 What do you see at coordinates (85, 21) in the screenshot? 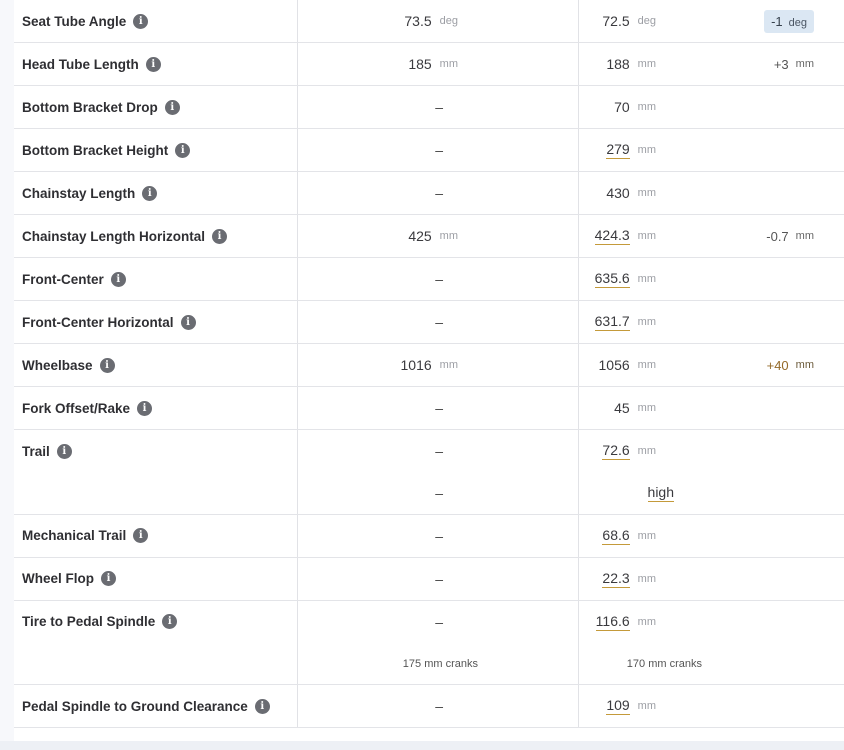
I see `row-label: Seat Tube Angle i` at bounding box center [85, 21].